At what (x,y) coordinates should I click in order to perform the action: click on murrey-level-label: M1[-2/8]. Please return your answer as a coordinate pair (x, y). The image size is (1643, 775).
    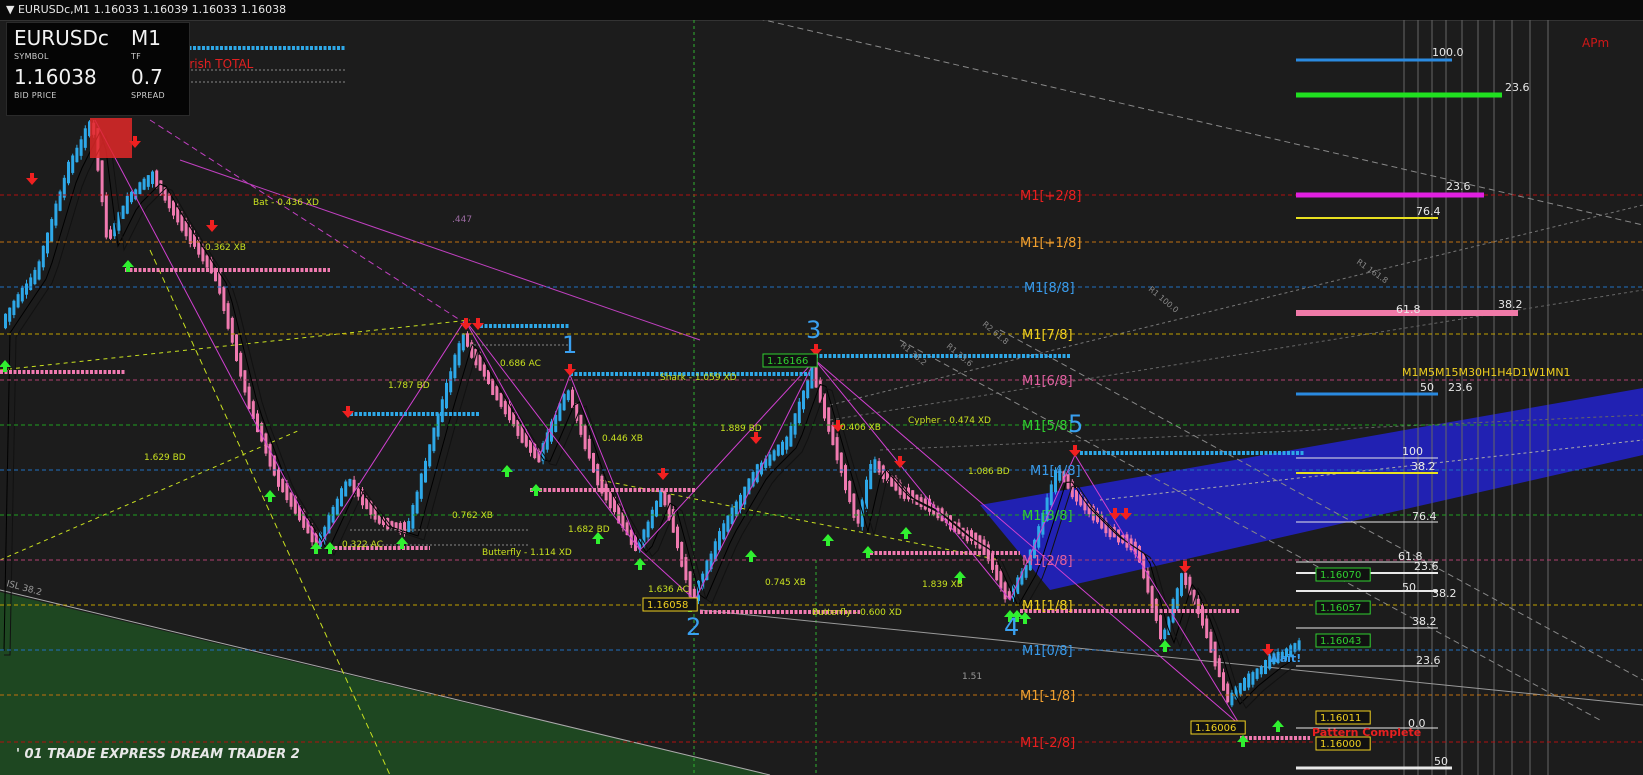
    Looking at the image, I should click on (1047, 743).